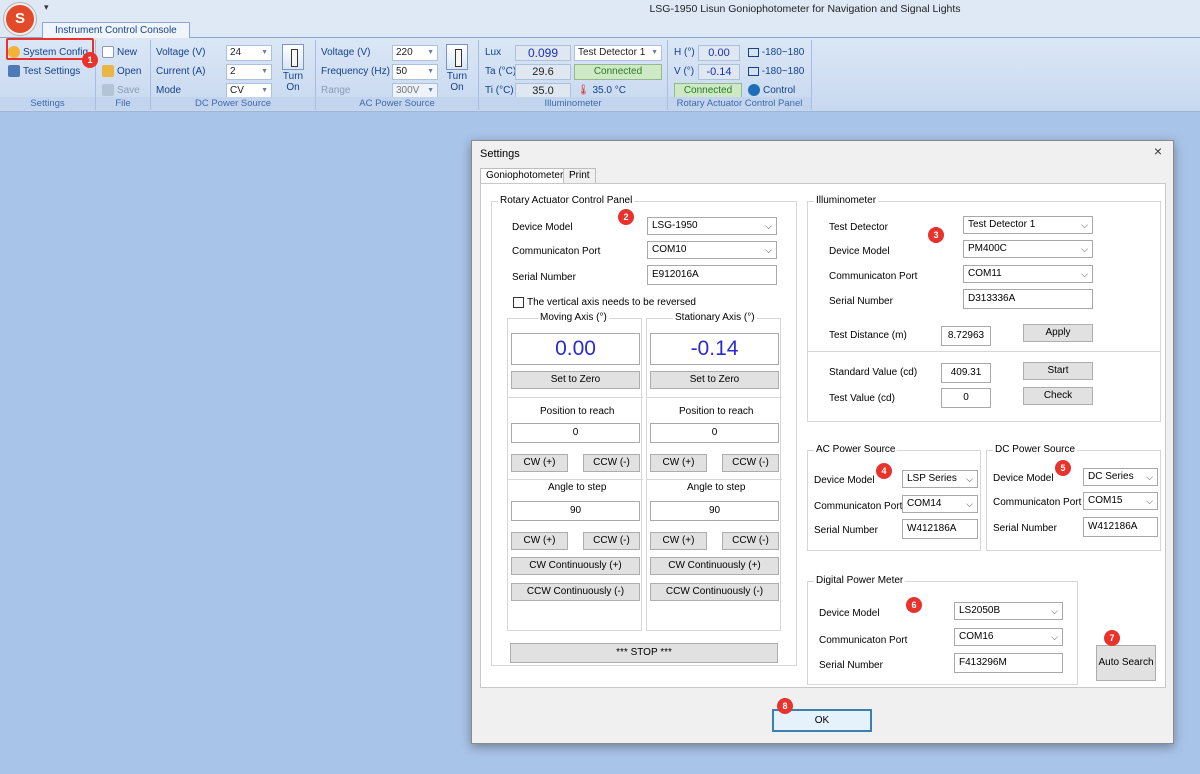 The image size is (1200, 774). What do you see at coordinates (714, 380) in the screenshot?
I see `stationary-set-zero-button: Set to Zero` at bounding box center [714, 380].